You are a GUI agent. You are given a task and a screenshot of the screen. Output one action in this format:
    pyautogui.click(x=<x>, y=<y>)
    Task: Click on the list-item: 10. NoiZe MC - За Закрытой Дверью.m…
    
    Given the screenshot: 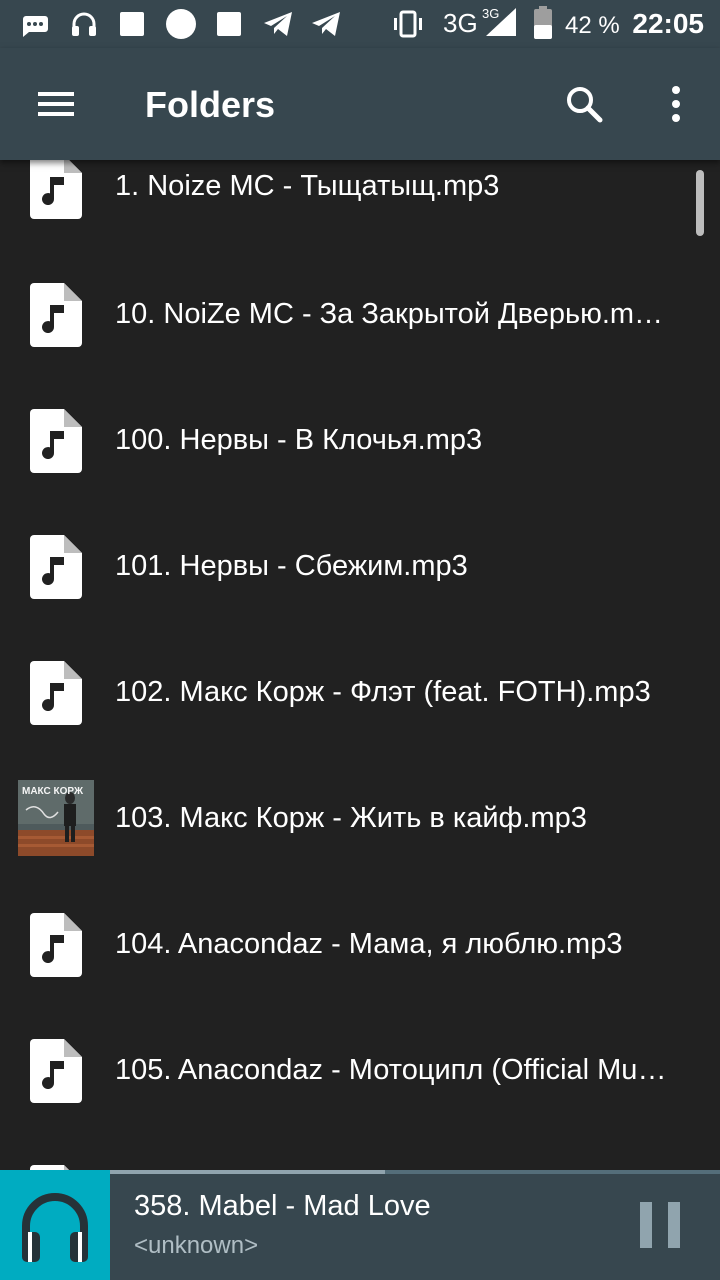 What is the action you would take?
    pyautogui.click(x=360, y=314)
    